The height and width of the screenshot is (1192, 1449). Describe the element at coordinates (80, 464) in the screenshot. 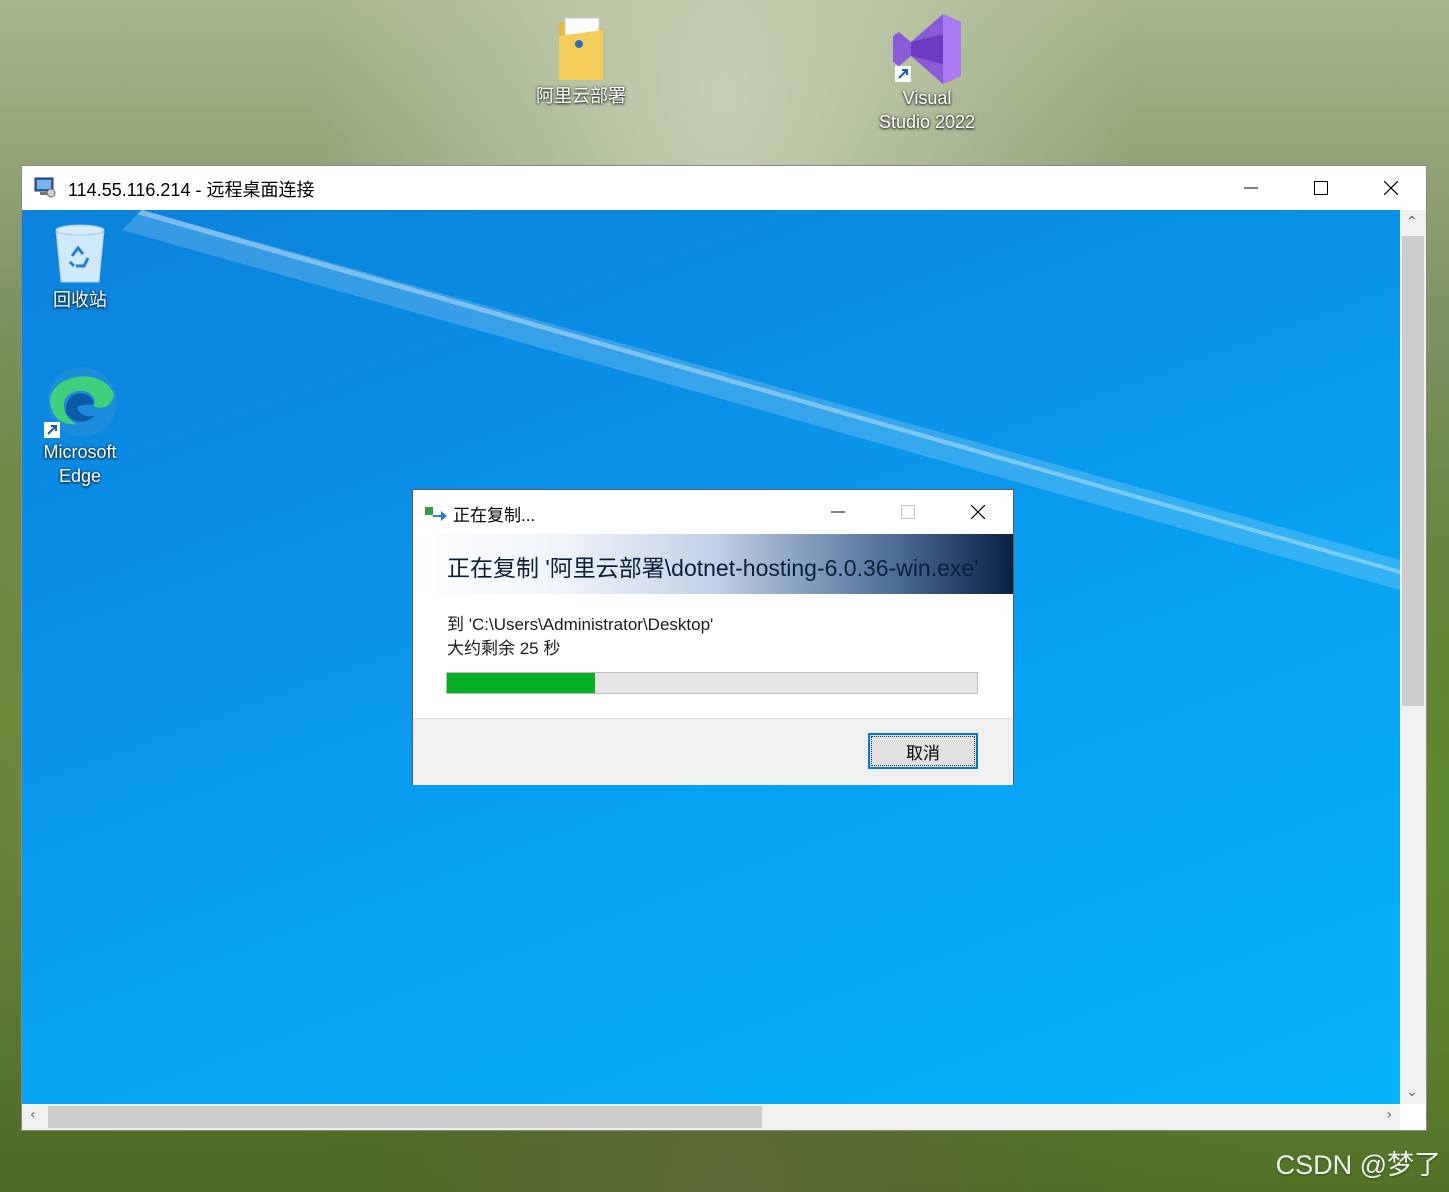

I see `remote-icon-label: Microsoft Edge` at that location.